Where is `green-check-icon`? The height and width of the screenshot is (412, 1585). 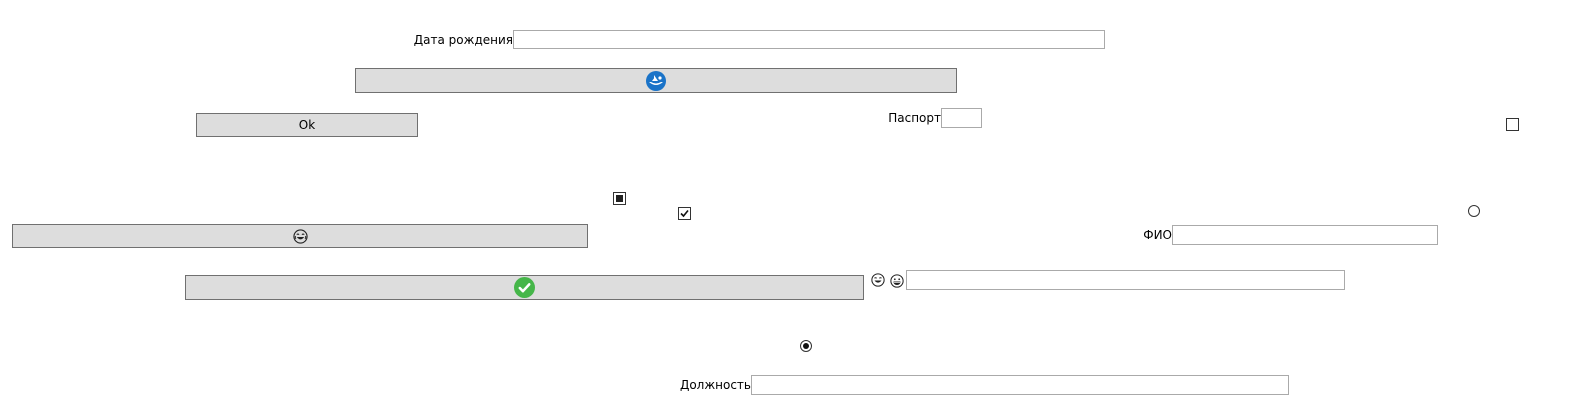 green-check-icon is located at coordinates (524, 287).